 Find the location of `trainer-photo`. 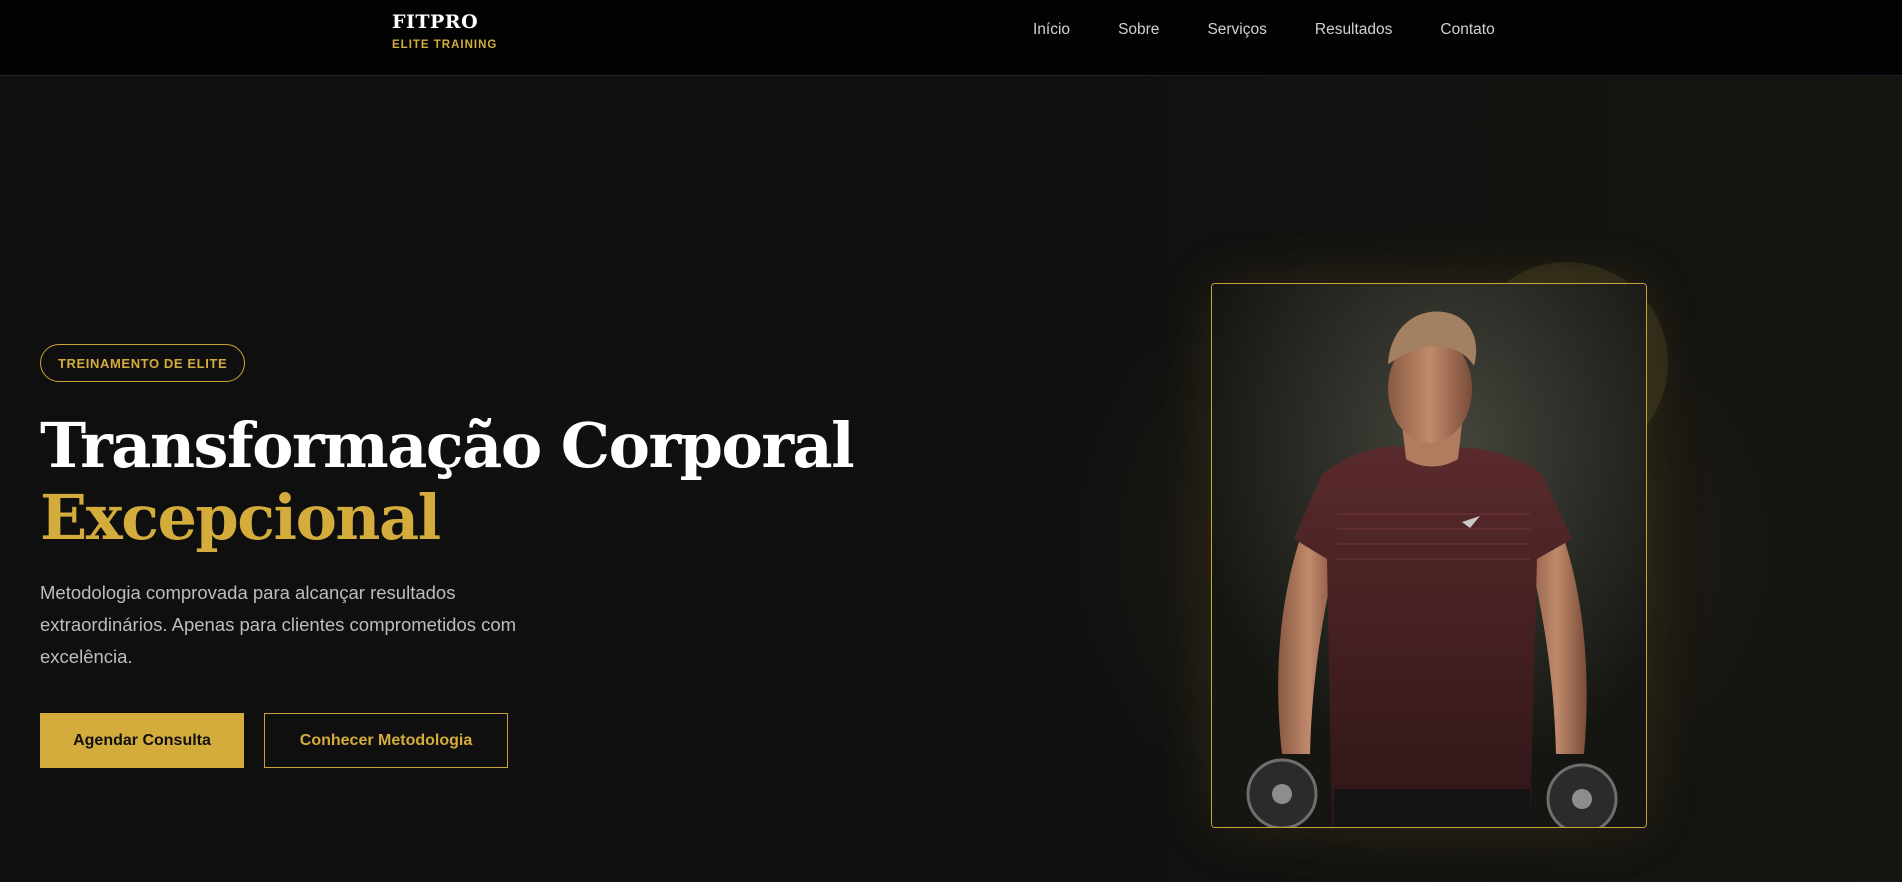

trainer-photo is located at coordinates (1429, 555).